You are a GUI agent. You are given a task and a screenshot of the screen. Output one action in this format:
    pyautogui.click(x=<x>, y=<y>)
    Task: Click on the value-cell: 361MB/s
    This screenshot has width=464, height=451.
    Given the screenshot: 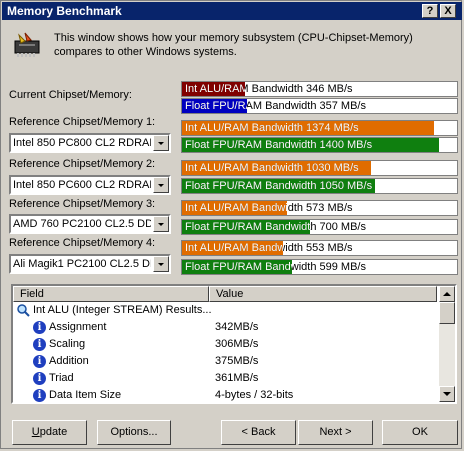 What is the action you would take?
    pyautogui.click(x=237, y=378)
    